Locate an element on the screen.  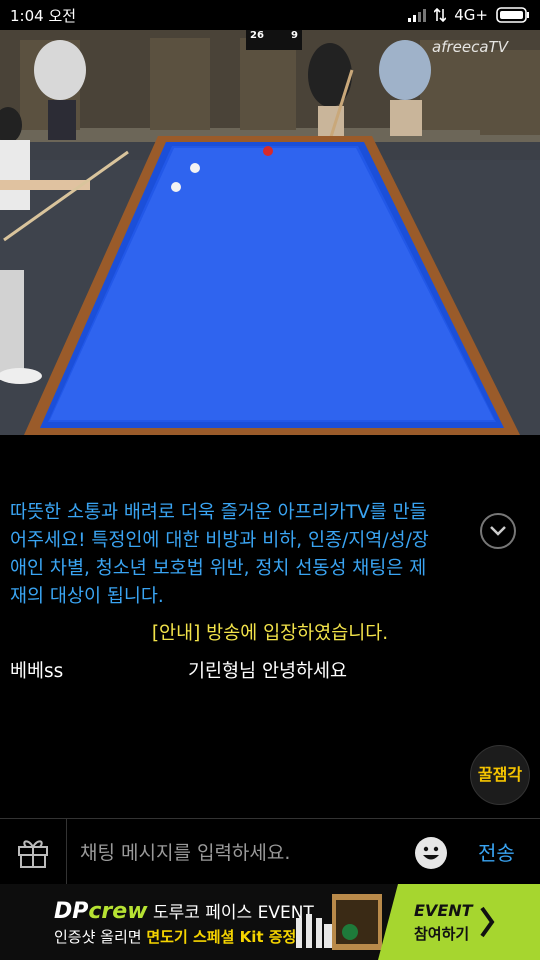
status-icons: 4G+ is located at coordinates (469, 15).